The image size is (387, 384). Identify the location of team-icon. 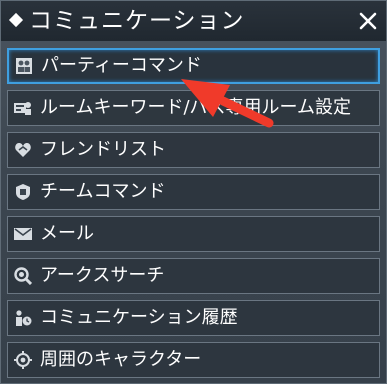
(23, 192).